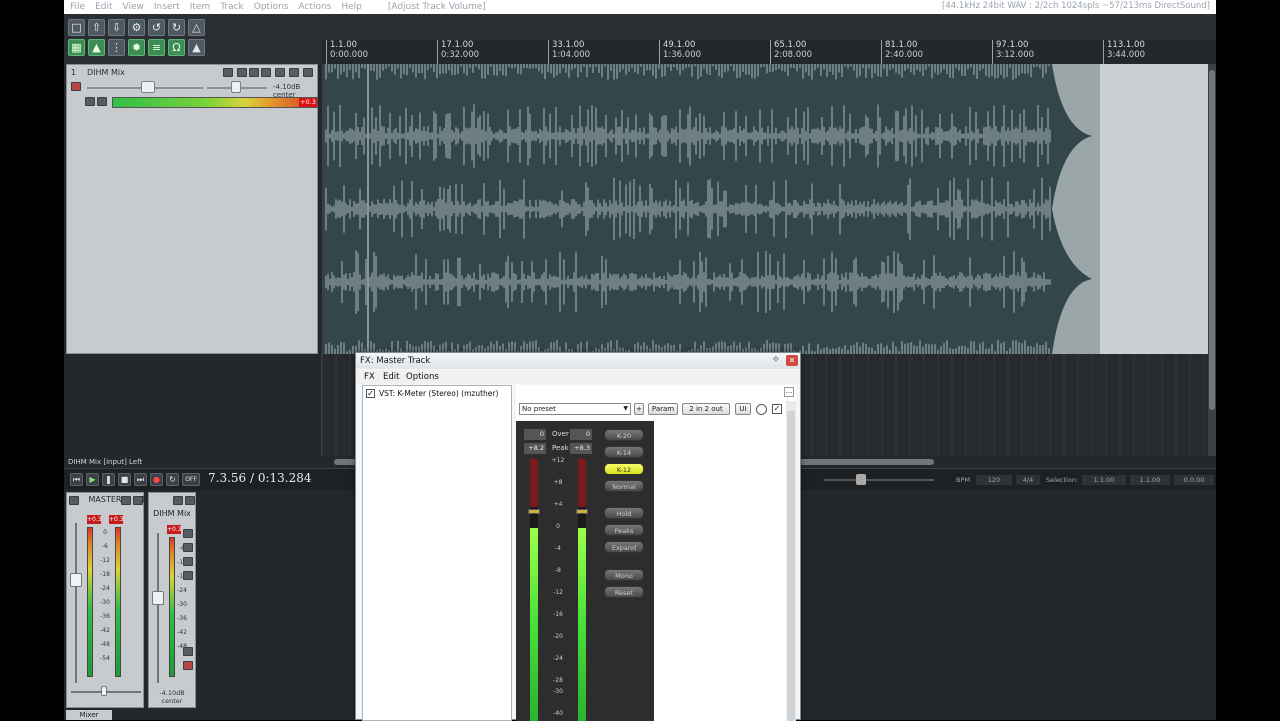  I want to click on track1-fader-track, so click(158, 608).